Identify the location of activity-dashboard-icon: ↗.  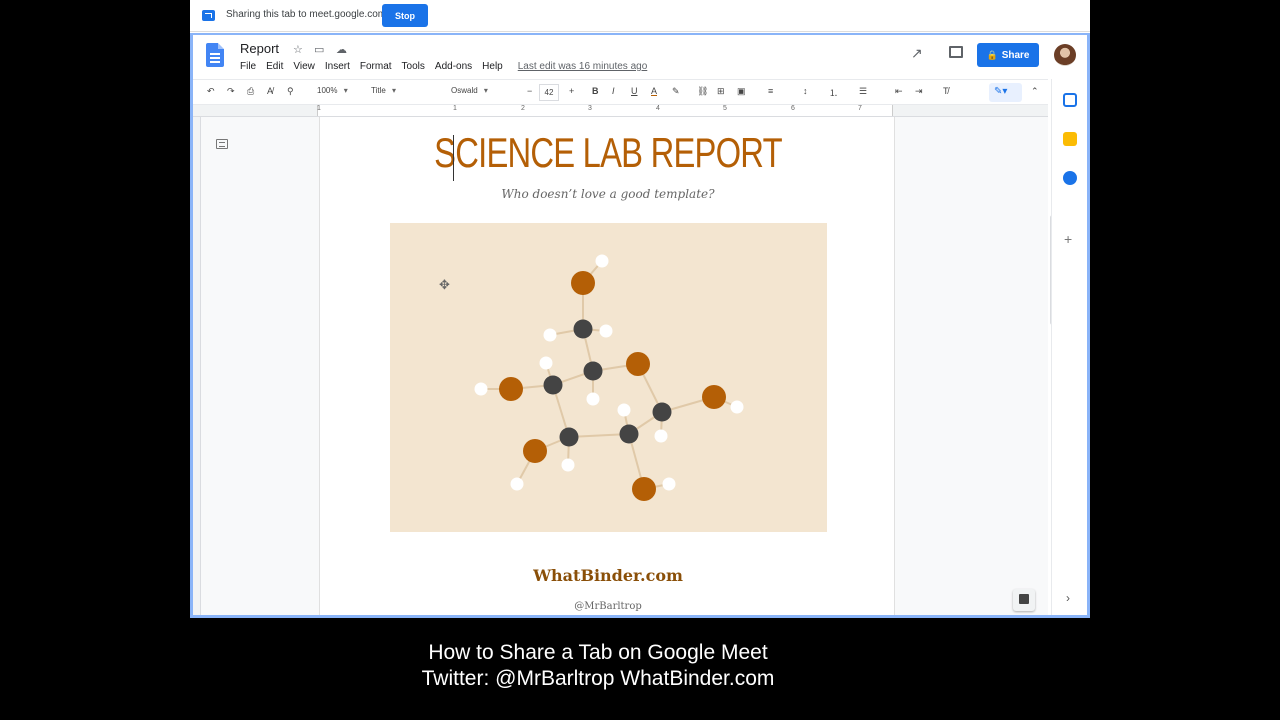
(917, 53).